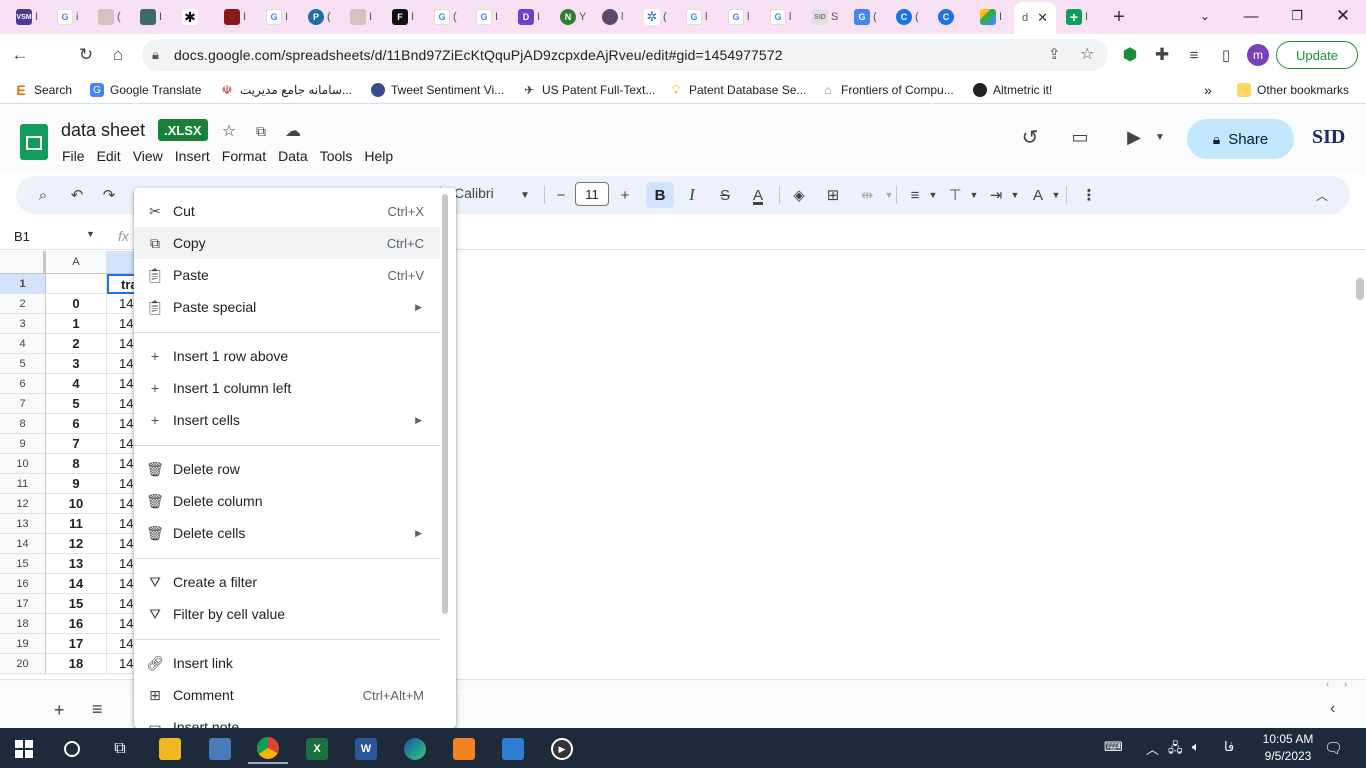  What do you see at coordinates (415, 749) in the screenshot?
I see `taskbar-edge` at bounding box center [415, 749].